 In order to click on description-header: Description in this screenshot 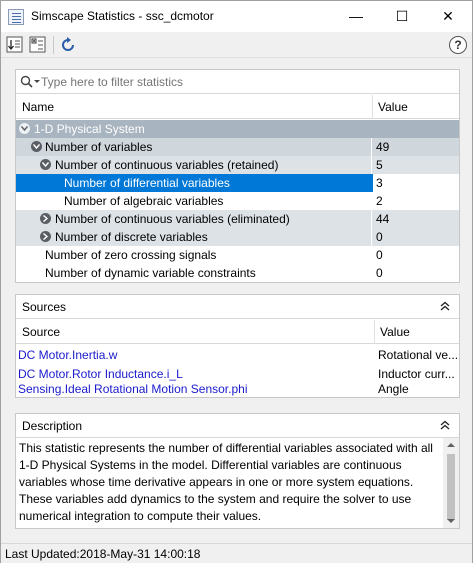, I will do `click(237, 426)`.